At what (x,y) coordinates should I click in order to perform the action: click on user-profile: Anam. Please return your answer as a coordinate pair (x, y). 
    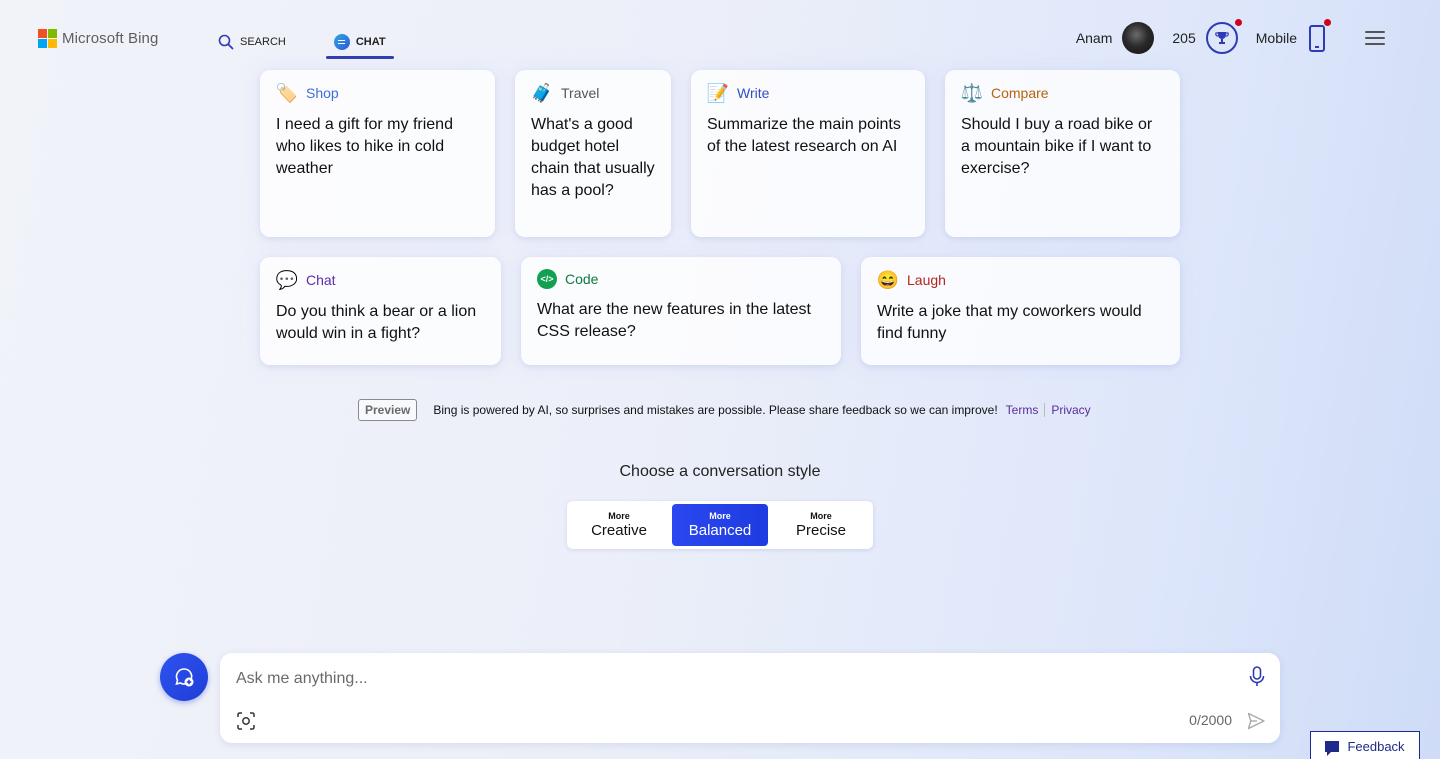
    Looking at the image, I should click on (1115, 38).